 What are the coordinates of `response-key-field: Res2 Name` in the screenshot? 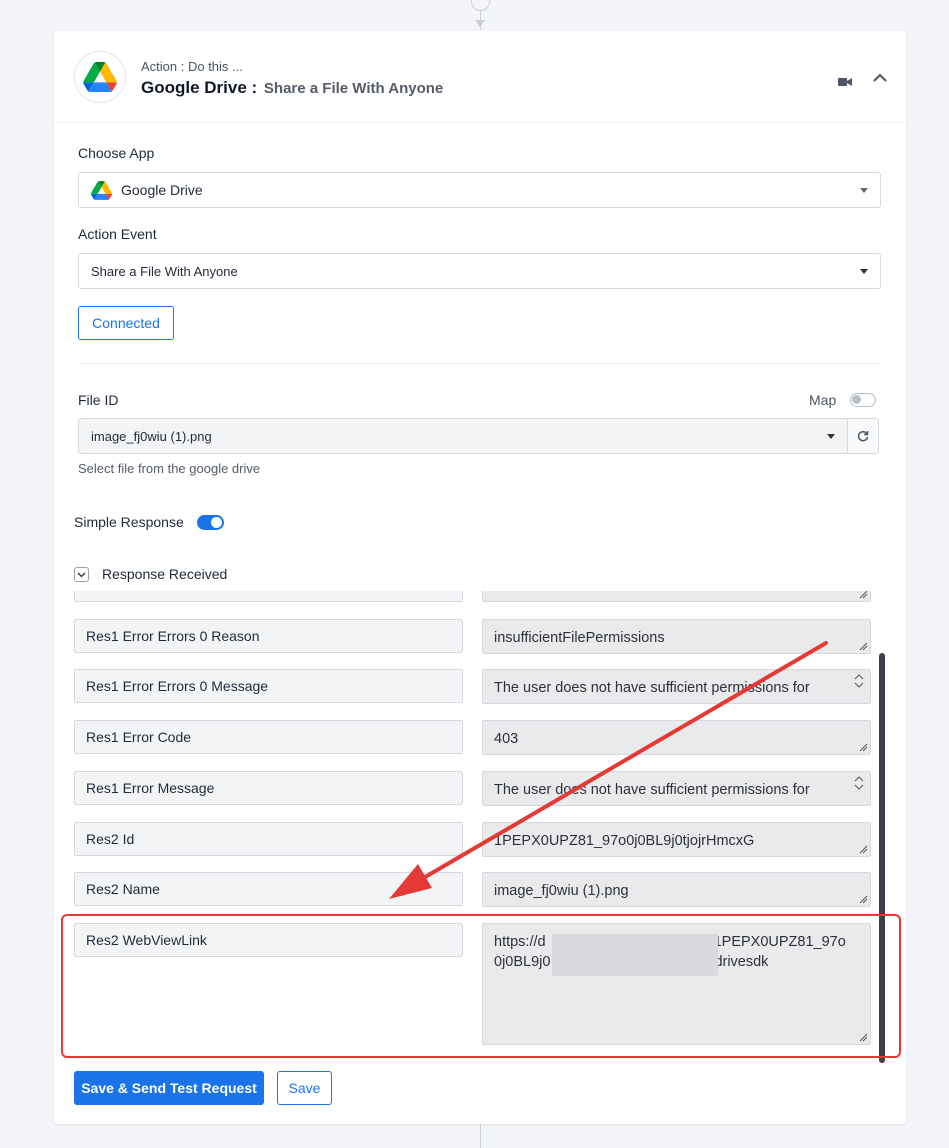 It's located at (268, 889).